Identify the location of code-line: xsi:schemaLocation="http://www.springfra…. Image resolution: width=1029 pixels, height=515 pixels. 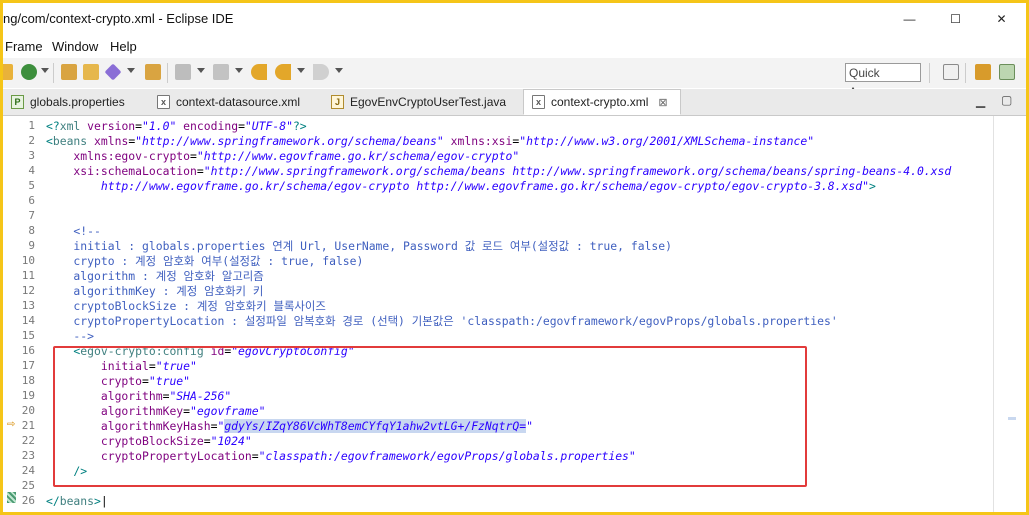
(498, 171).